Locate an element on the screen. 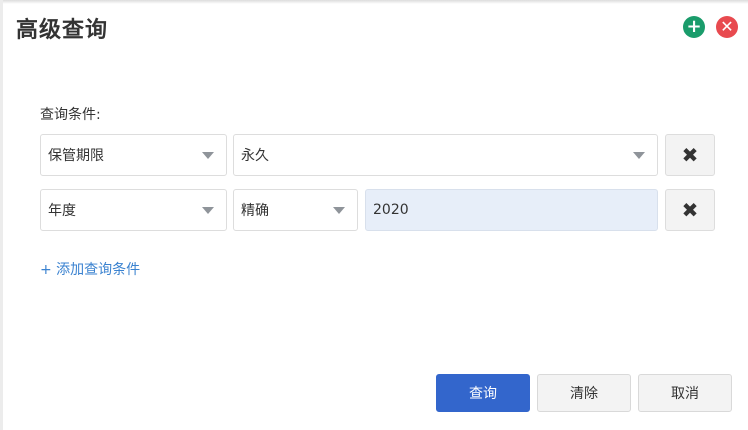 This screenshot has height=430, width=748. condition-1-value-select: 永久 is located at coordinates (445, 155).